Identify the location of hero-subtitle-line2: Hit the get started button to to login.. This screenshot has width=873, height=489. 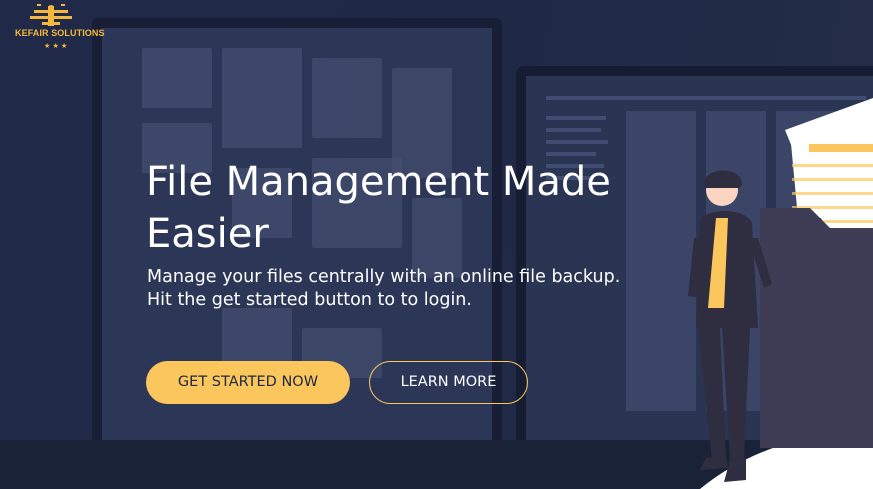
(309, 300).